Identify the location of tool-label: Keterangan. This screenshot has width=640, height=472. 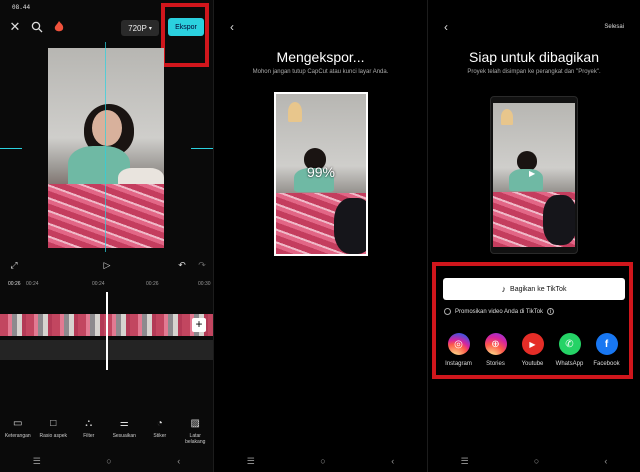
(17, 436).